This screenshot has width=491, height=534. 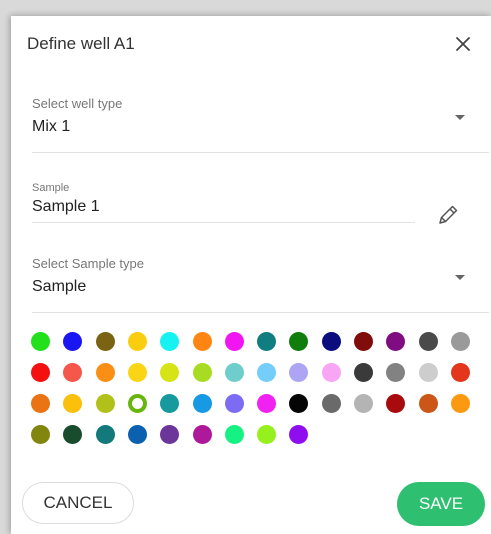 What do you see at coordinates (77, 103) in the screenshot?
I see `well-type-label: Select well type` at bounding box center [77, 103].